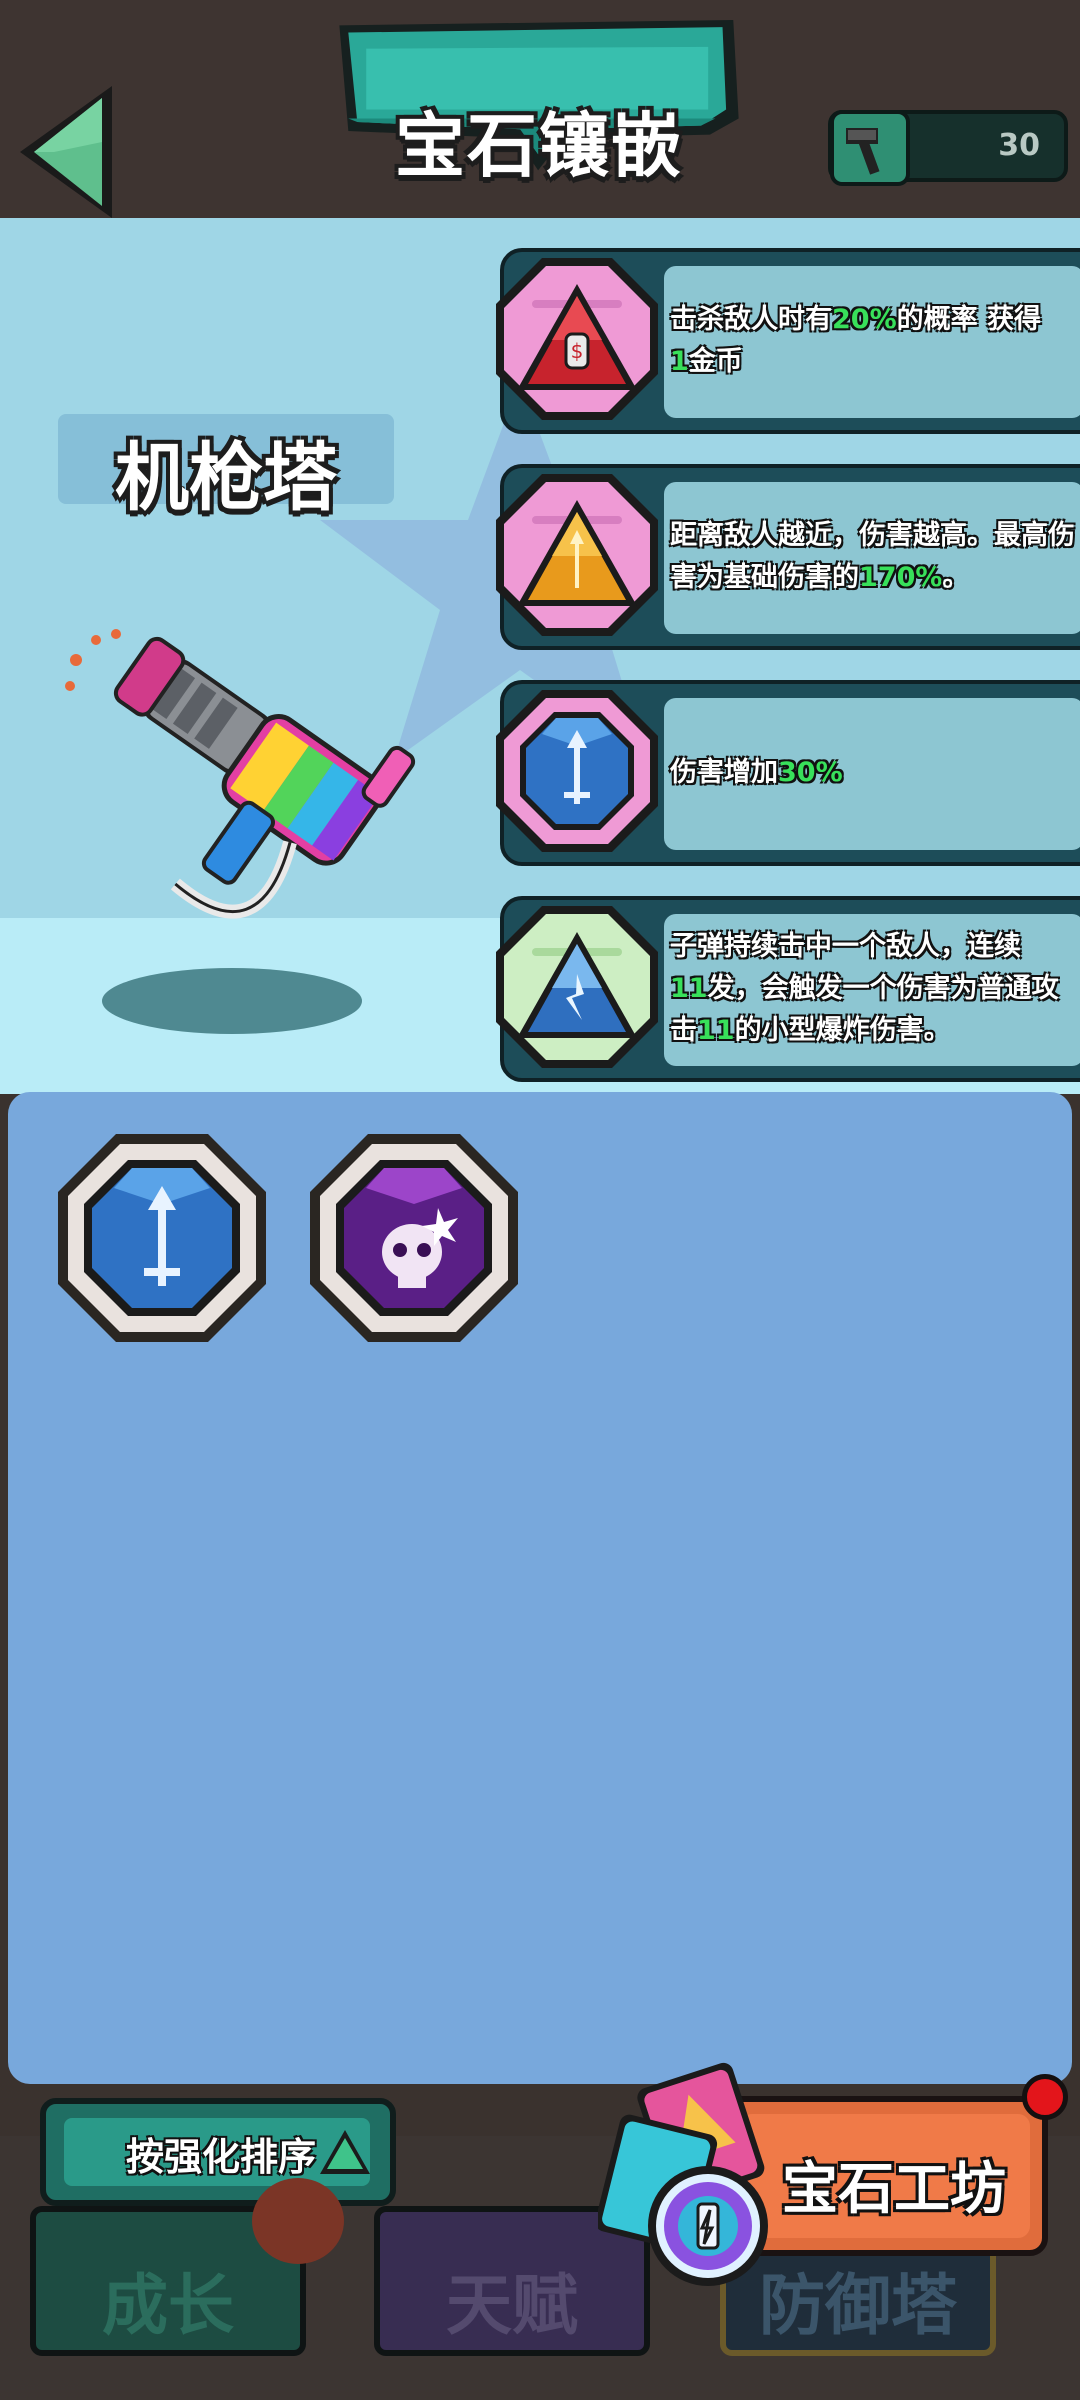 The width and height of the screenshot is (1080, 2400). What do you see at coordinates (168, 2305) in the screenshot?
I see `tab-growth-label: 成长` at bounding box center [168, 2305].